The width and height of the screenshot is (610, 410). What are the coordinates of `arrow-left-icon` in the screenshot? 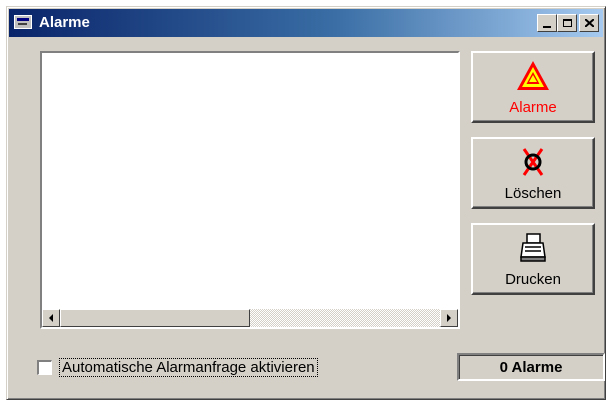 It's located at (51, 318).